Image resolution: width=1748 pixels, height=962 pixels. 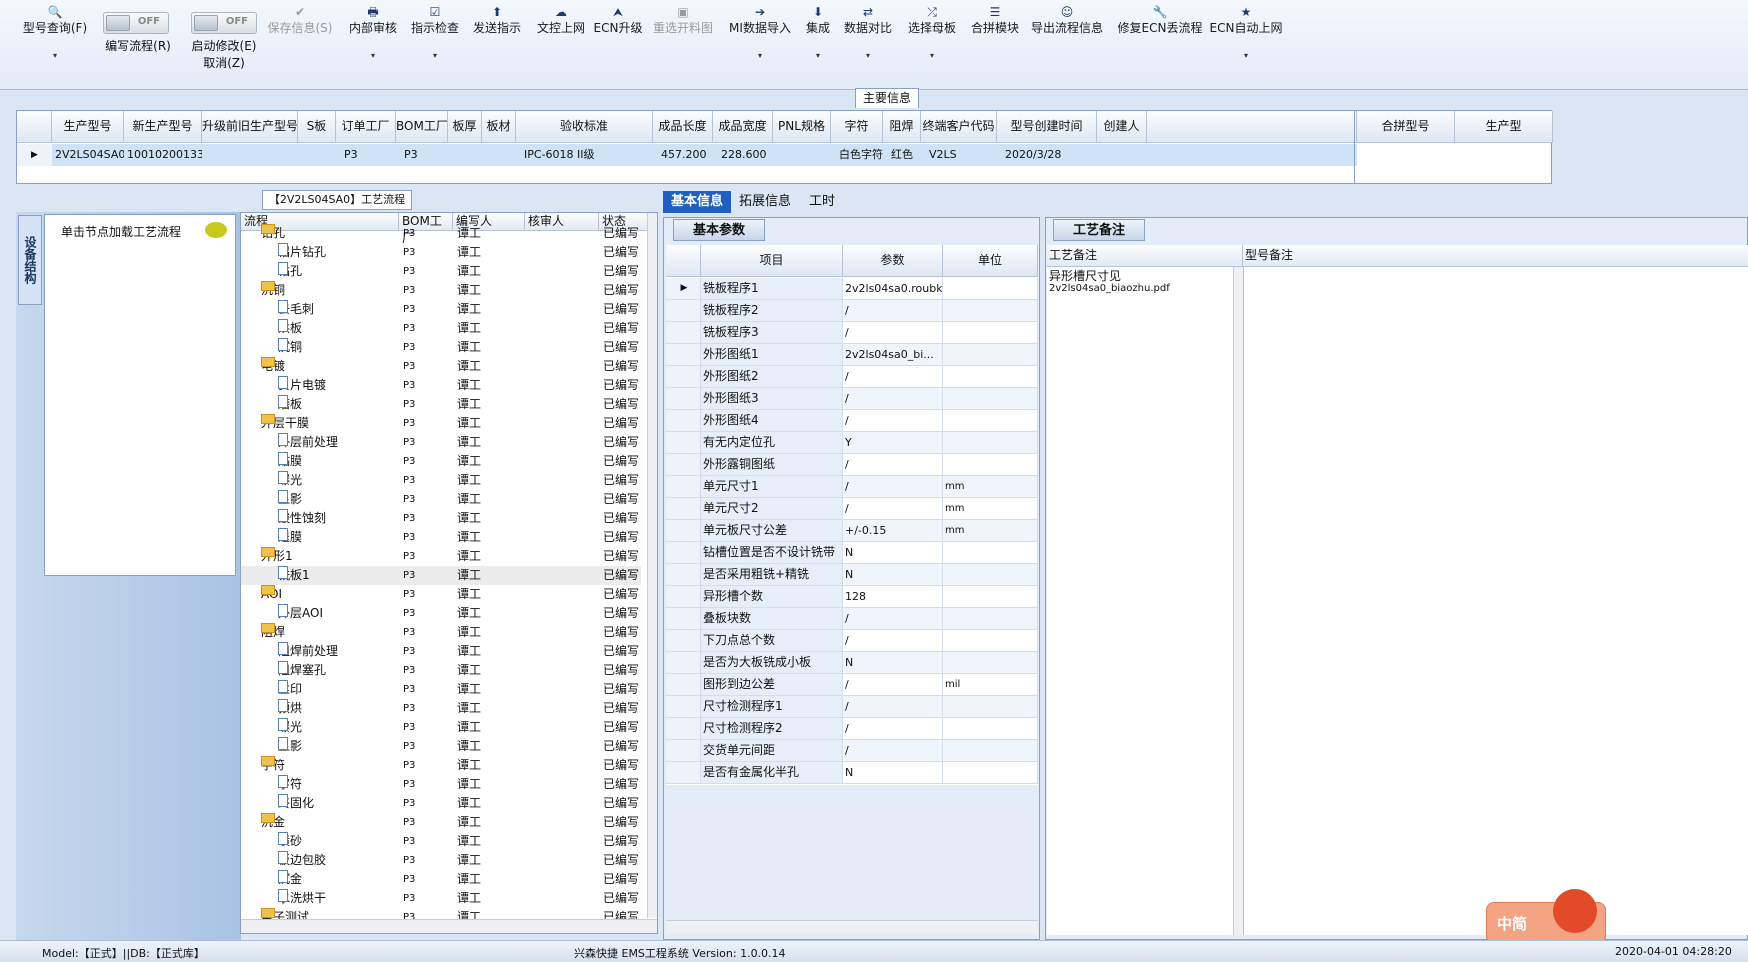 I want to click on param-row: 是否采用粗铣+精铣 N, so click(x=852, y=575).